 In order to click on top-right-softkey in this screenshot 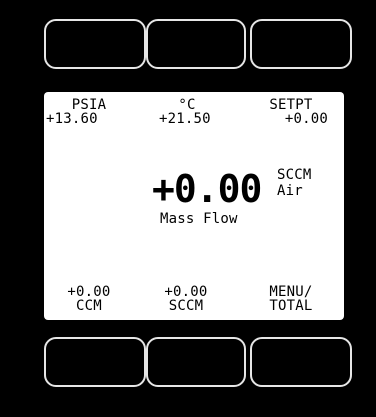, I will do `click(301, 44)`.